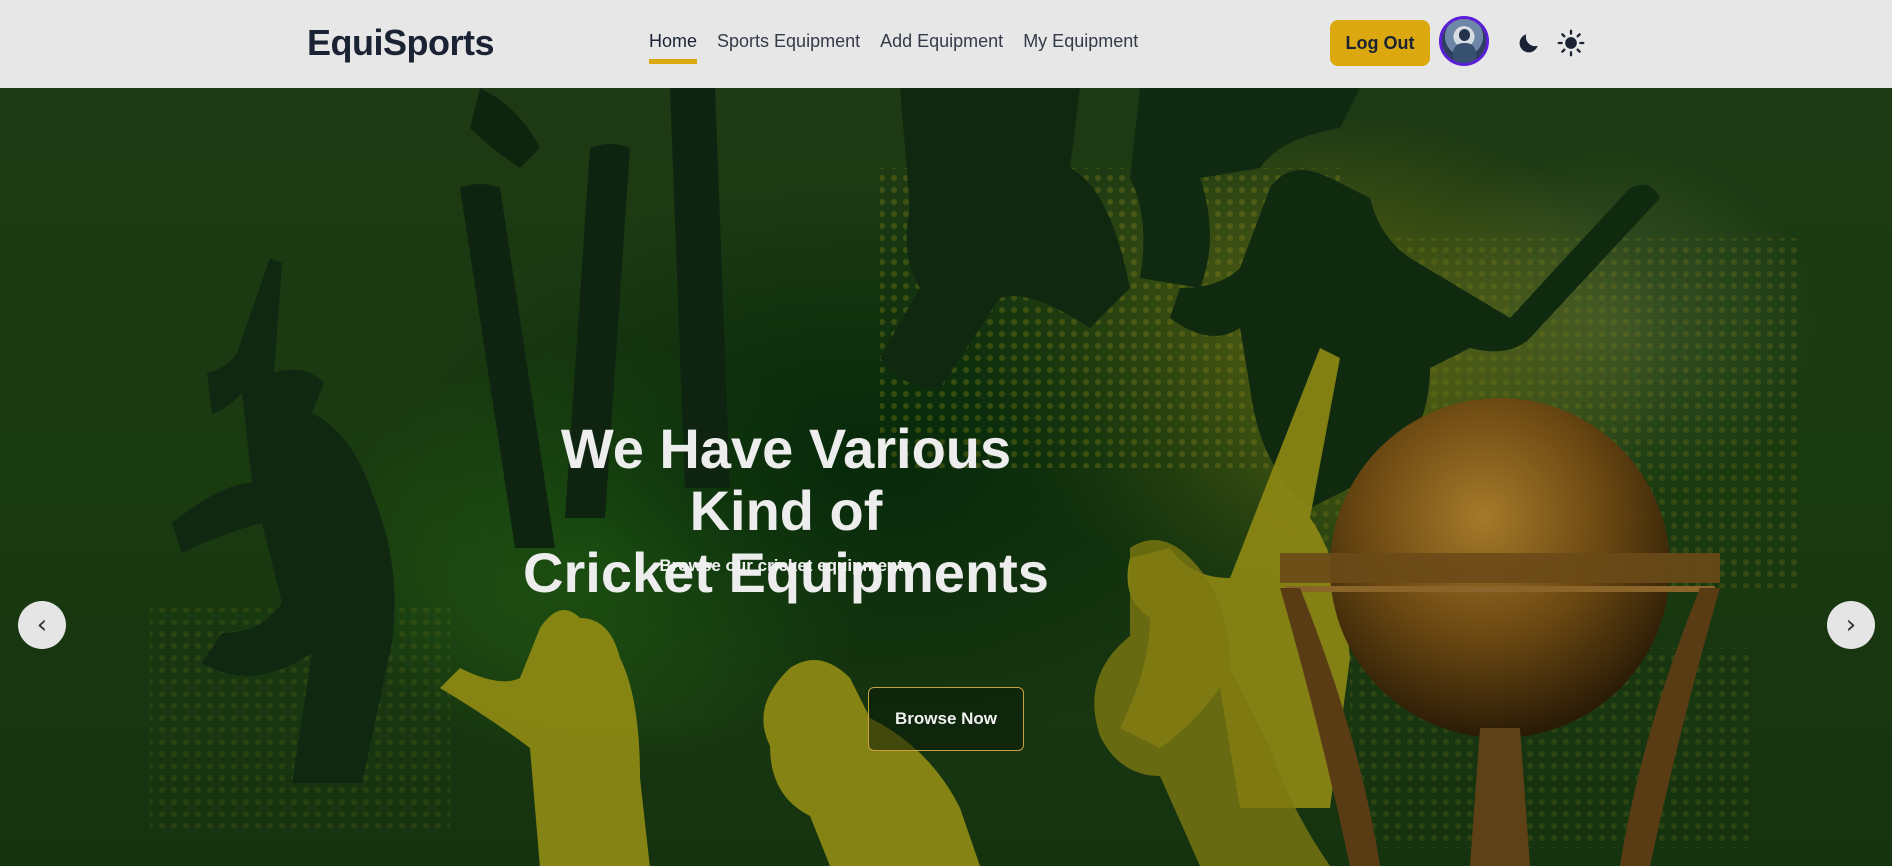 The image size is (1892, 866). Describe the element at coordinates (1464, 35) in the screenshot. I see `avatar-head-shape` at that location.